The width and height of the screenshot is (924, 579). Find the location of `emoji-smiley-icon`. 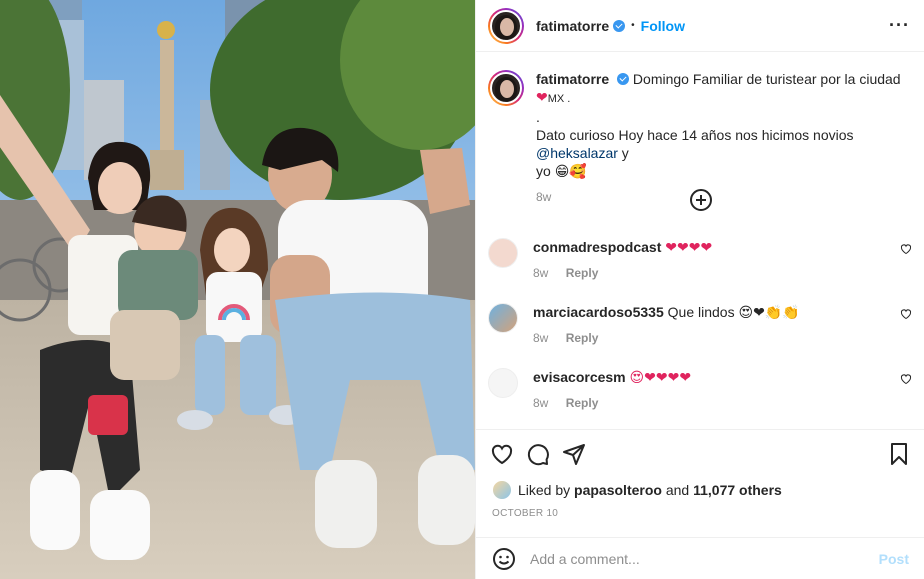

emoji-smiley-icon is located at coordinates (504, 559).